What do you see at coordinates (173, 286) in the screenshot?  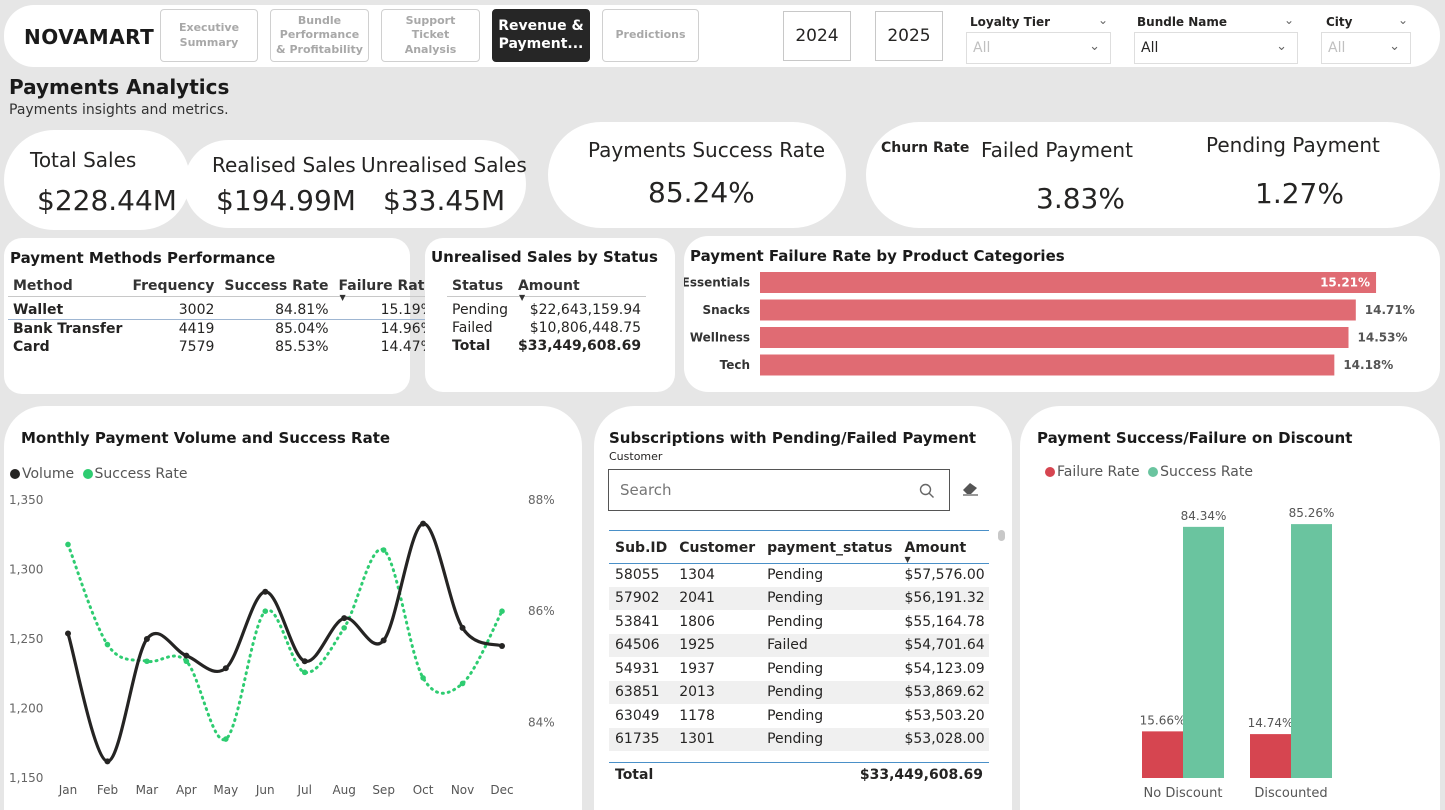 I see `column-header-frequency: Frequency` at bounding box center [173, 286].